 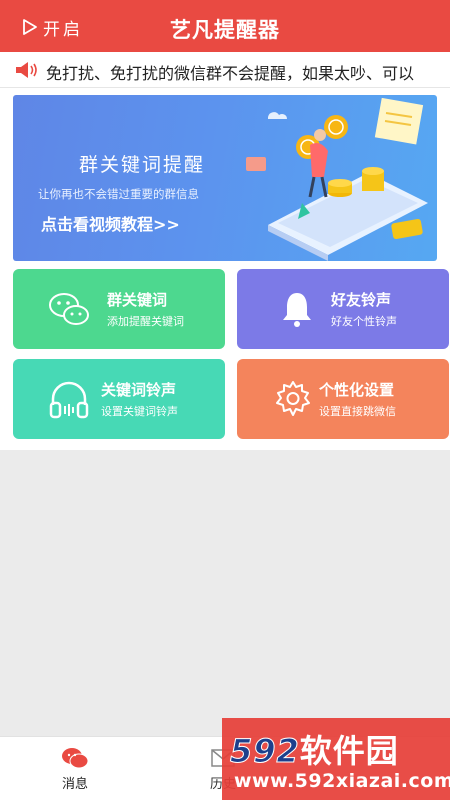 What do you see at coordinates (145, 321) in the screenshot?
I see `card-subtitle: 添加提醒关键词` at bounding box center [145, 321].